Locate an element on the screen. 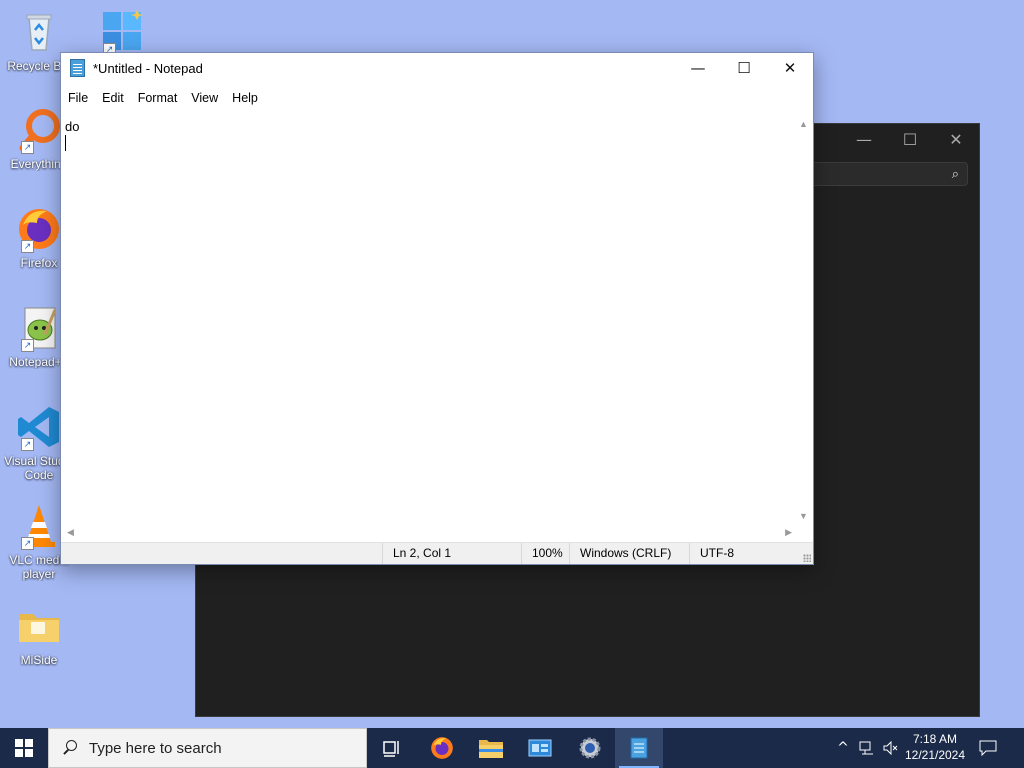  file-explorer-icon is located at coordinates (491, 749).